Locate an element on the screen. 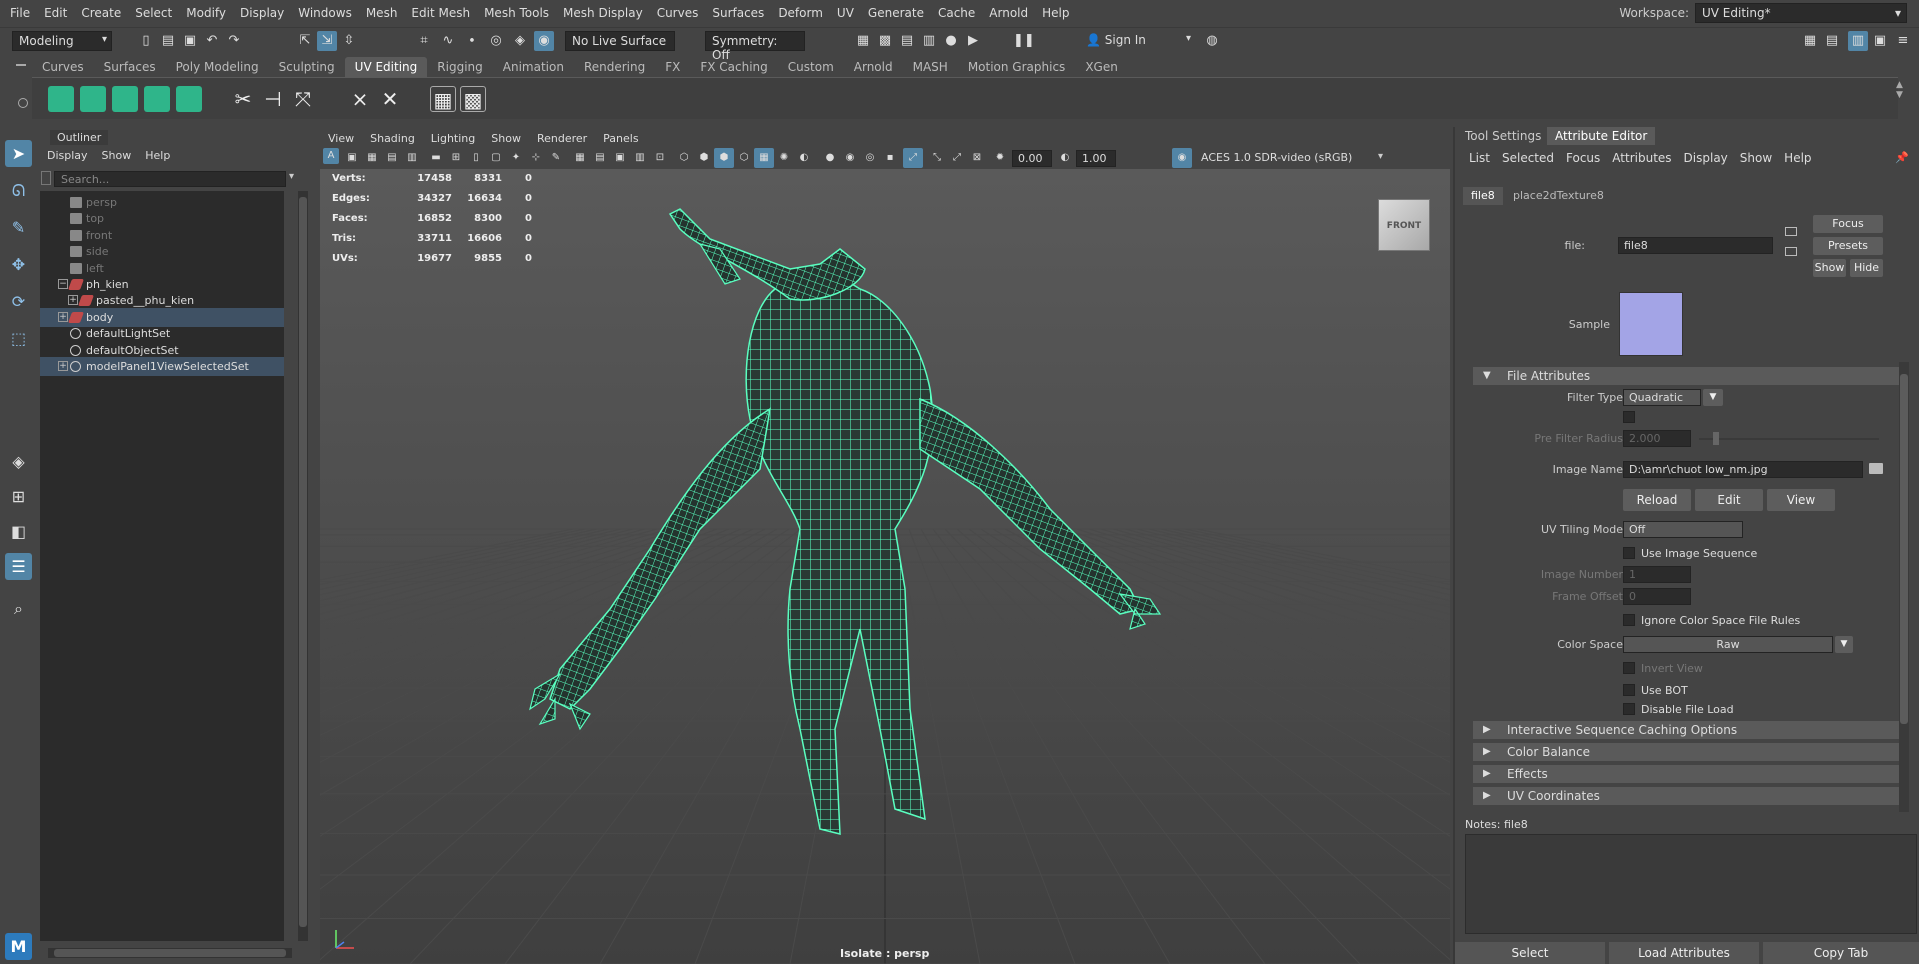 This screenshot has height=964, width=1919. outliner-horizontal-scrollbar is located at coordinates (170, 953).